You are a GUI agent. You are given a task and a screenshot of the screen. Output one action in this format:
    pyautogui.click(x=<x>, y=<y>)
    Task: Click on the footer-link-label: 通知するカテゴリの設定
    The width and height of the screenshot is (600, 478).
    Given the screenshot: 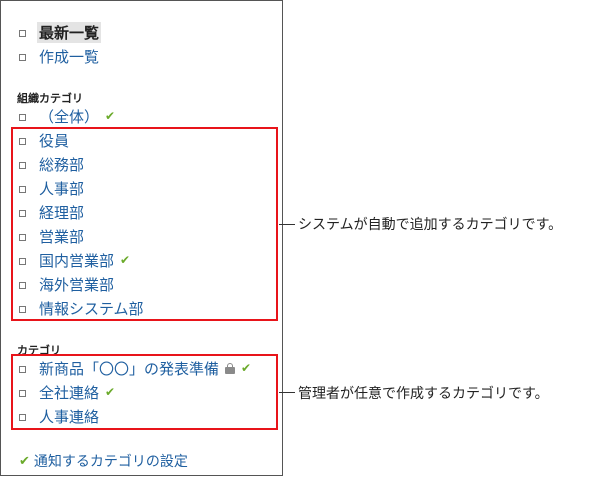 What is the action you would take?
    pyautogui.click(x=110, y=462)
    